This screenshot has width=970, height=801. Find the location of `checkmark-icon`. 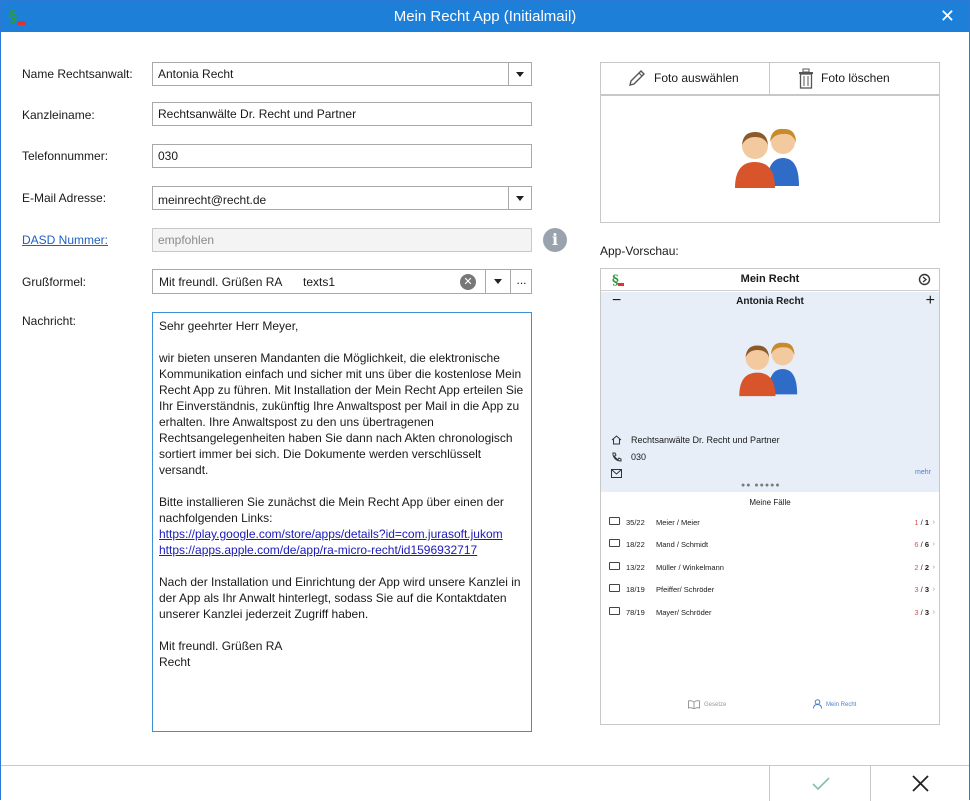

checkmark-icon is located at coordinates (821, 784).